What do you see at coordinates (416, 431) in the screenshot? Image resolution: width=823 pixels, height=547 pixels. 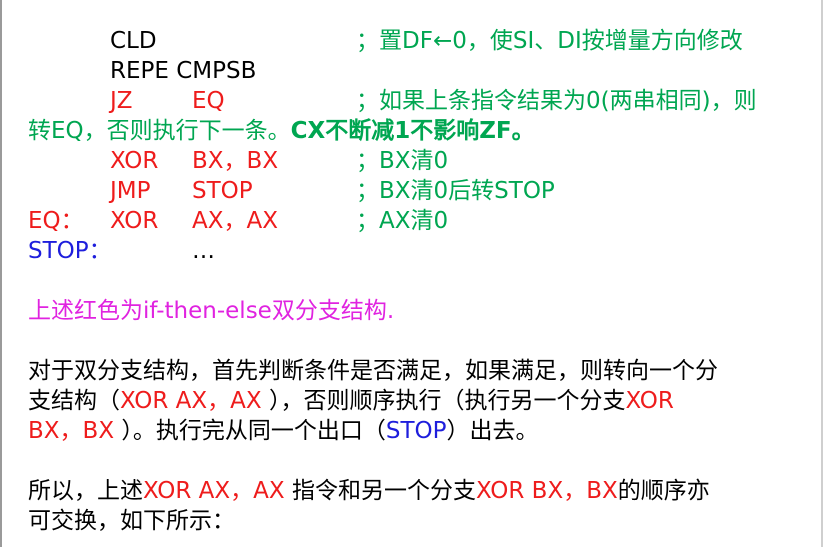 I see `code-ref: STOP` at bounding box center [416, 431].